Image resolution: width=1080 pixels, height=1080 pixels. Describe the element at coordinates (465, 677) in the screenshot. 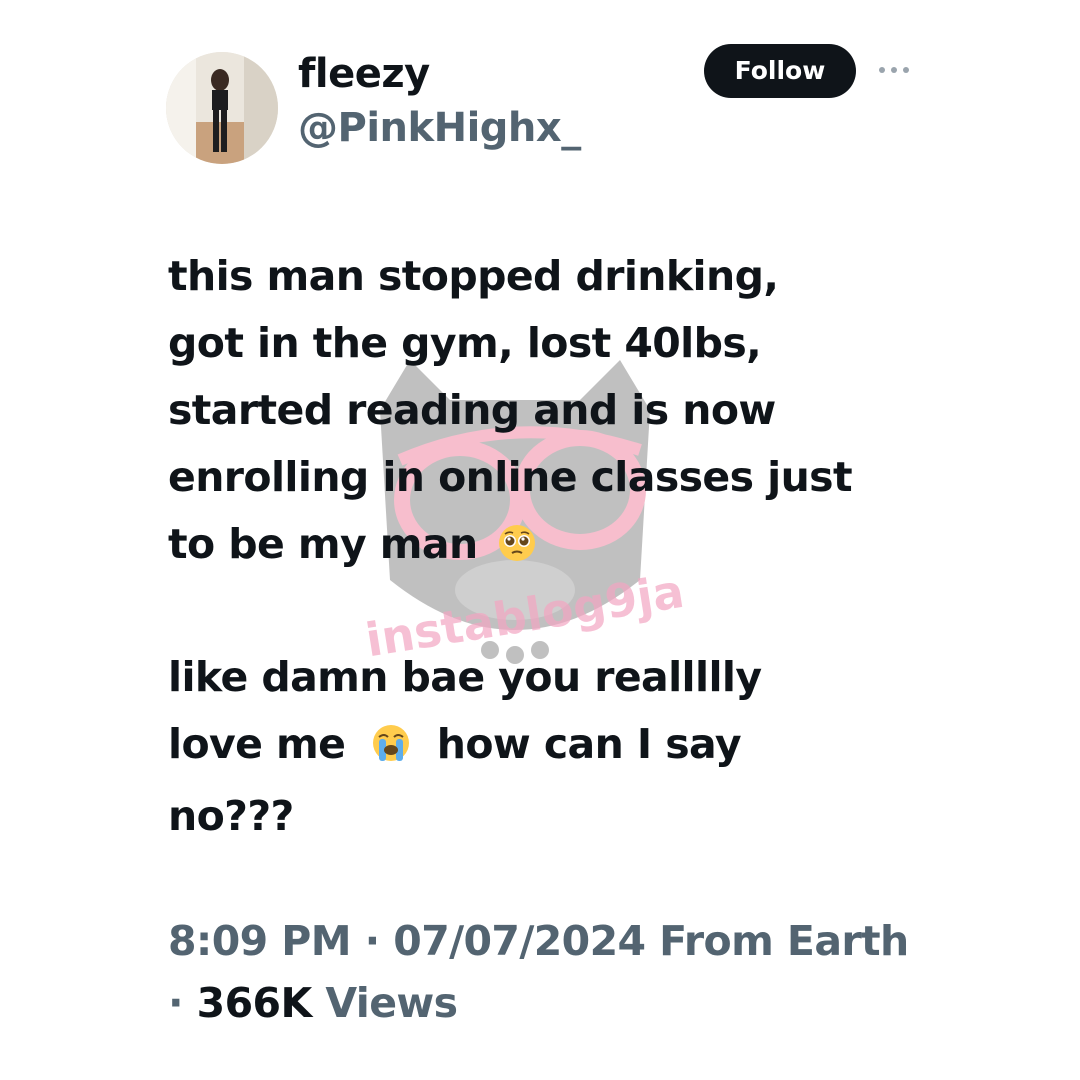

I see `tweet-line: like damn bae you reallllly` at that location.